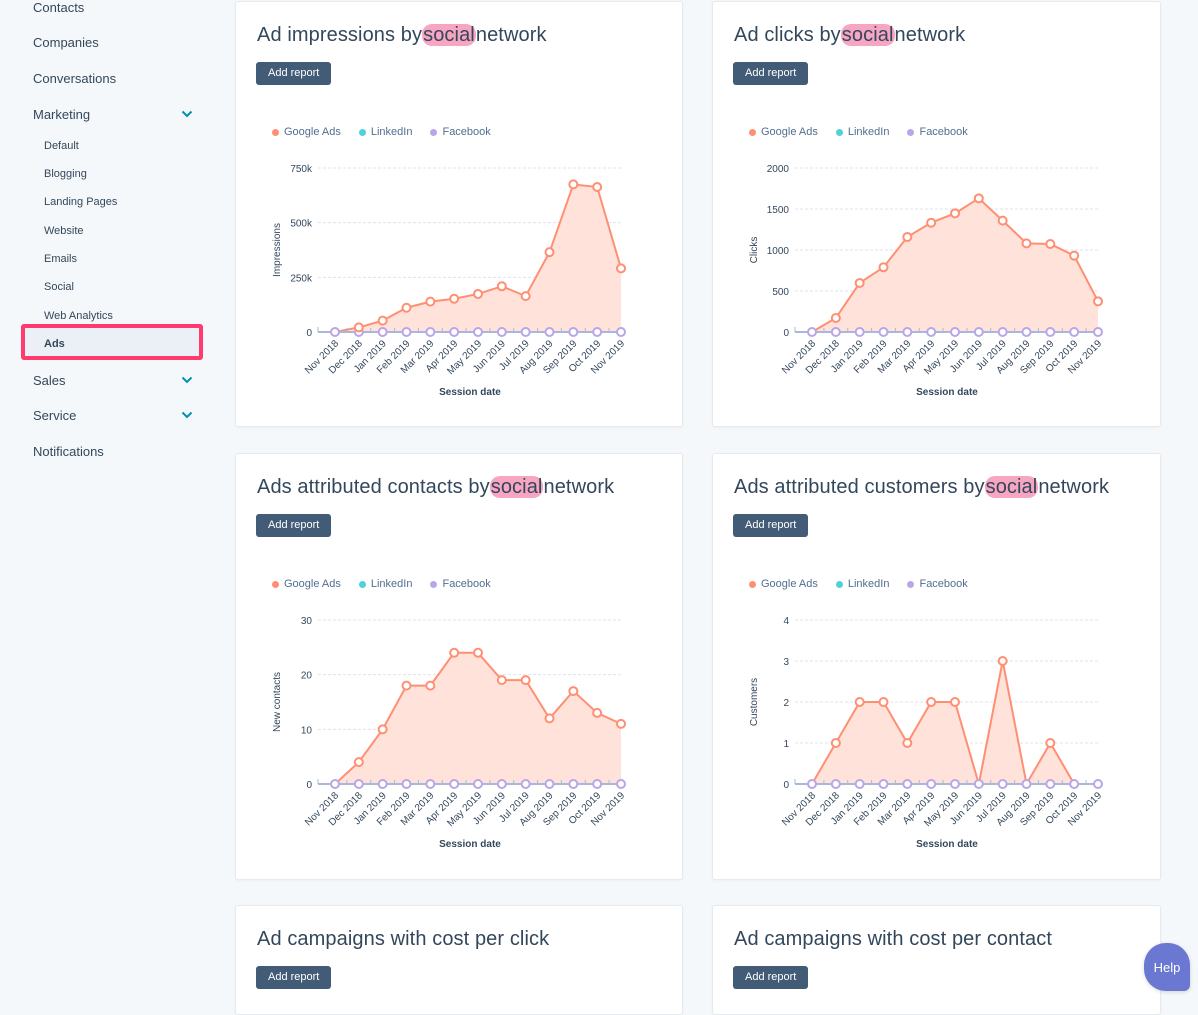 This screenshot has height=1015, width=1198. What do you see at coordinates (78, 316) in the screenshot?
I see `sidebar-subitem-web-analytics: Web Analytics` at bounding box center [78, 316].